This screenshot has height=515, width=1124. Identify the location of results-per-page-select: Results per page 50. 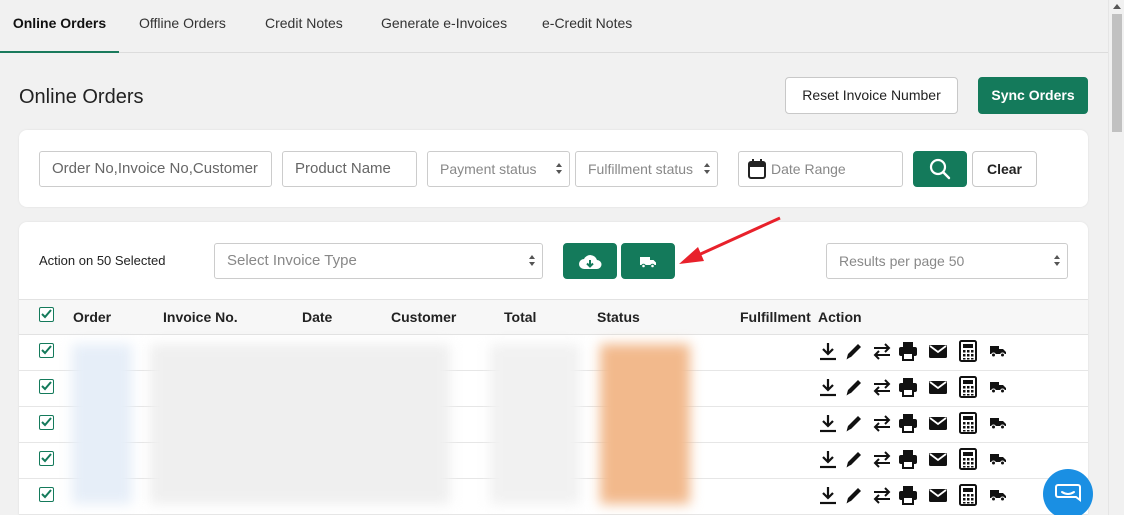
(947, 261).